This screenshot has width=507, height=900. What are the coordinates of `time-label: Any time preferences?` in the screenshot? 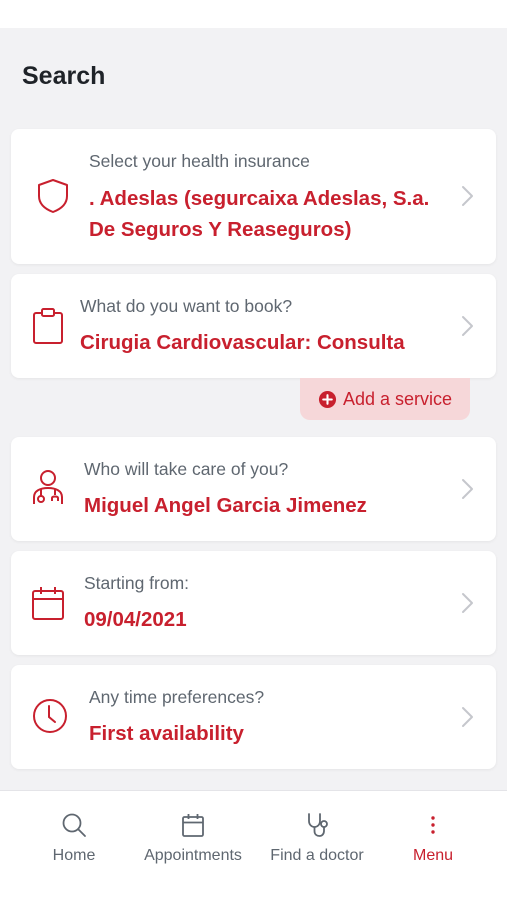 It's located at (177, 697).